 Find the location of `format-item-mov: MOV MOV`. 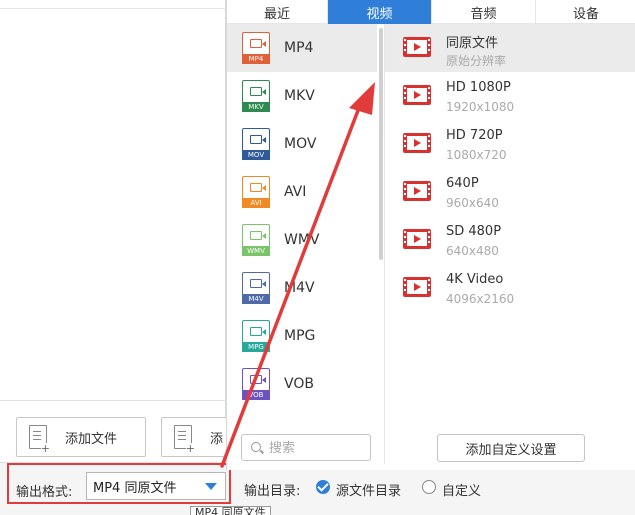

format-item-mov: MOV MOV is located at coordinates (302, 144).